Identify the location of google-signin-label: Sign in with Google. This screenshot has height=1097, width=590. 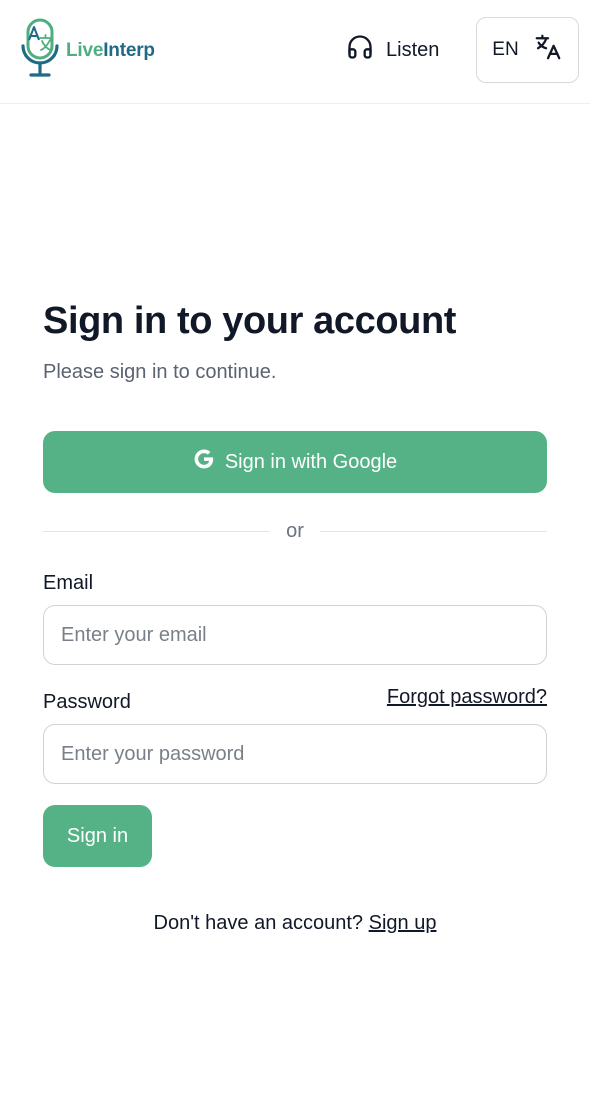
(311, 461).